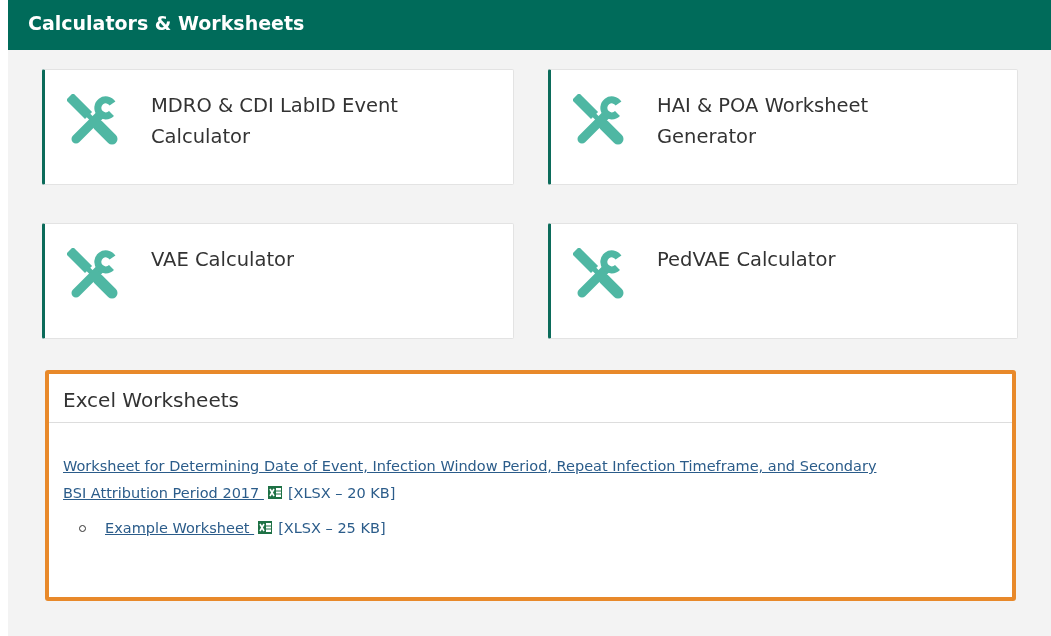 The width and height of the screenshot is (1051, 636). What do you see at coordinates (473, 480) in the screenshot?
I see `worksheet-link: Worksheet for Determining Date of Event, Infection Window Period, Repeat Infection Timeframe, and Secondary BSI Attribution Period 2017 [XLSX – 20 KB]` at bounding box center [473, 480].